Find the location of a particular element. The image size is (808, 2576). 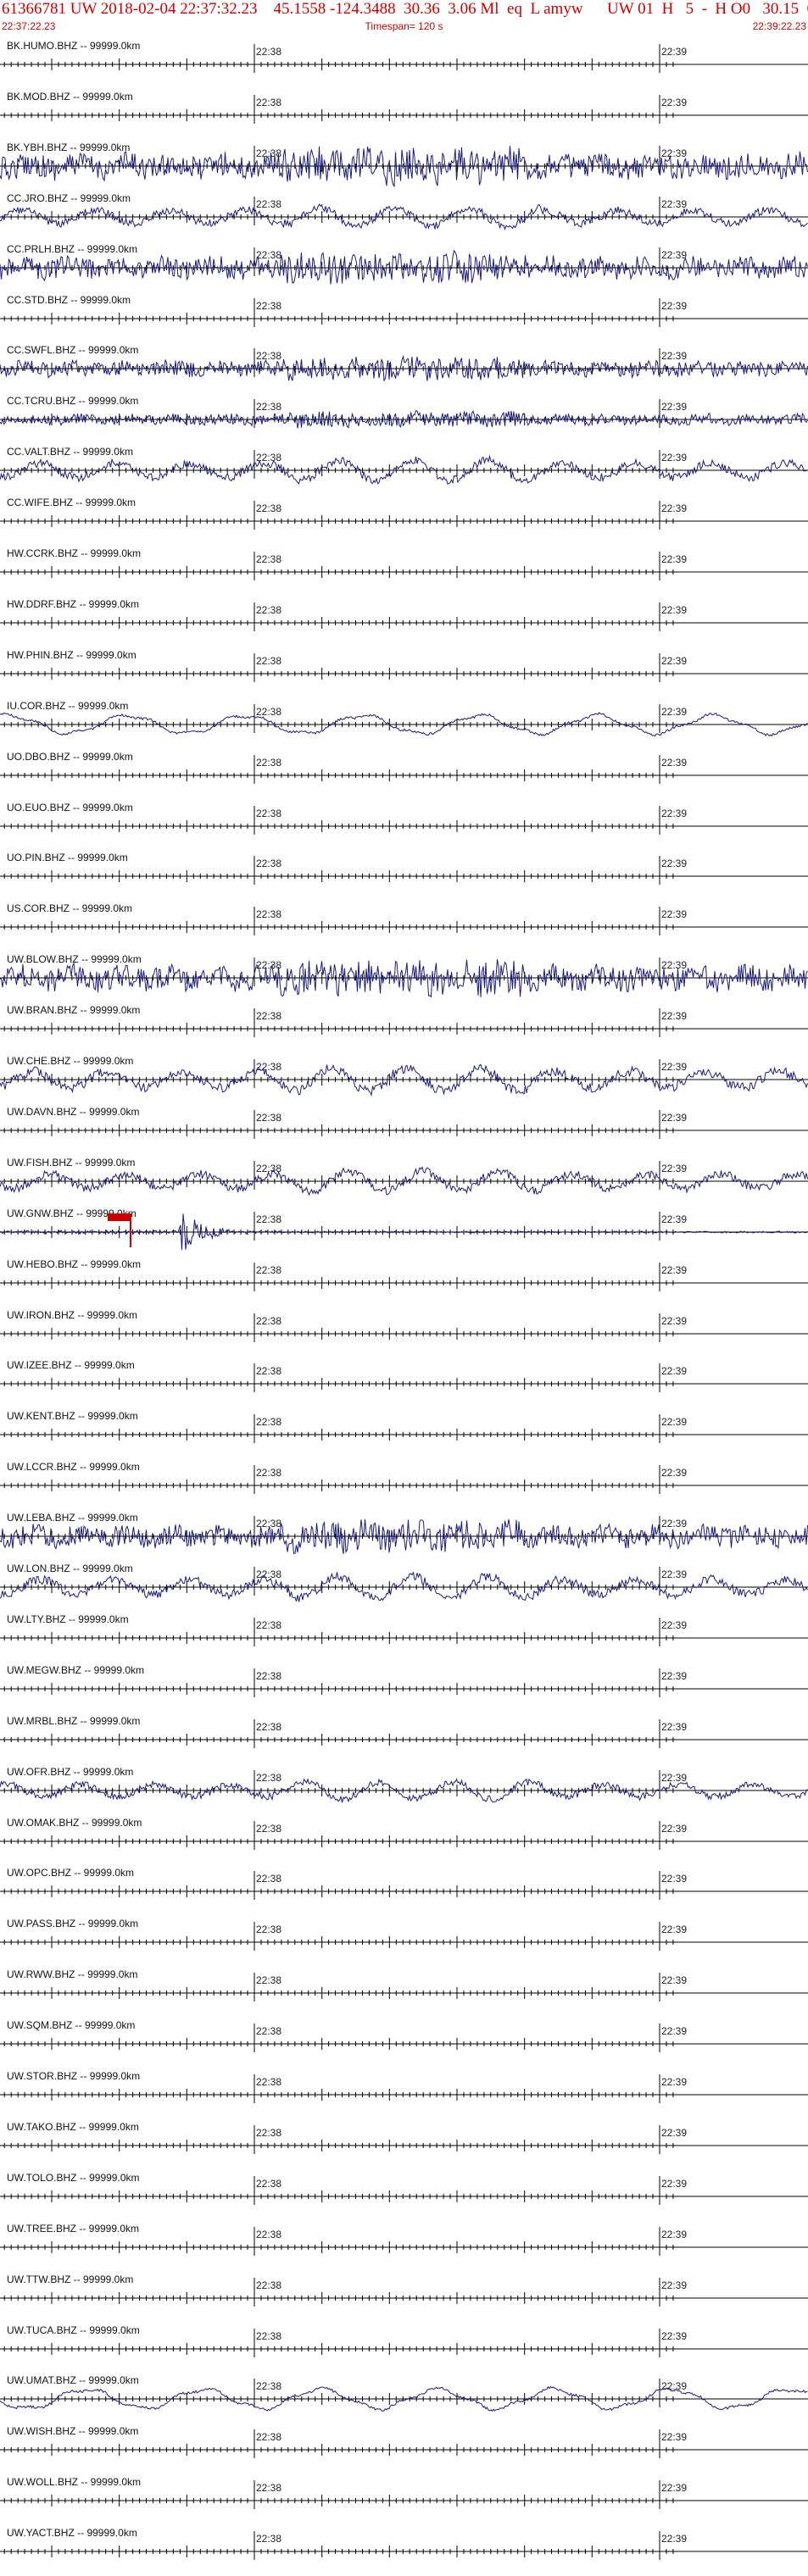

station-label: UW.CHE.BHZ -- 99999.0km is located at coordinates (70, 1061).